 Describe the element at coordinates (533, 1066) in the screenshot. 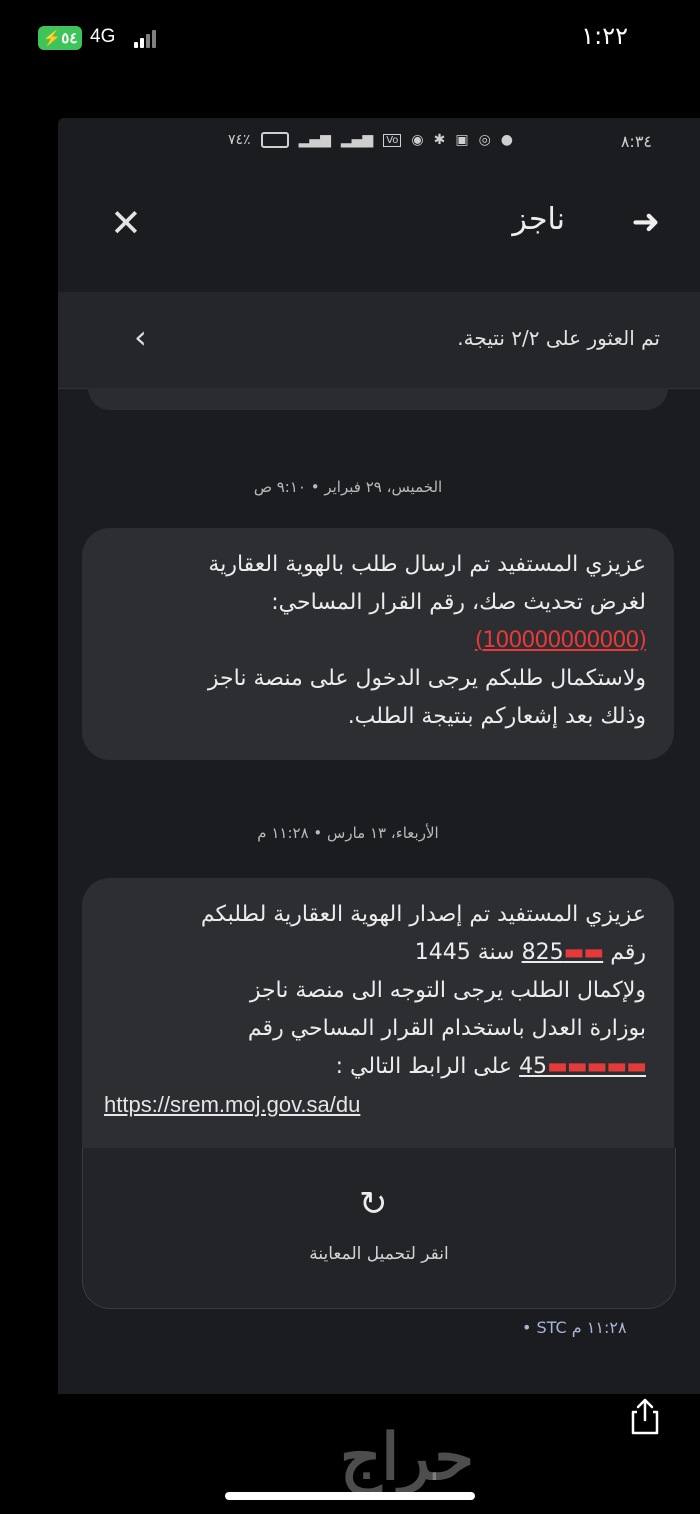

I see `survey-number-visible: 45` at that location.